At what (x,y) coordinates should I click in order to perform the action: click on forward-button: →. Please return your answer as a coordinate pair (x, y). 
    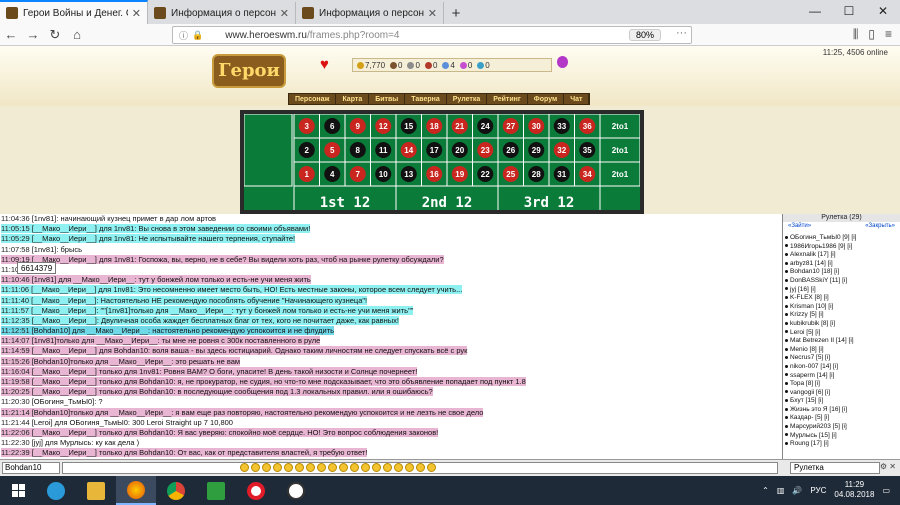
    Looking at the image, I should click on (33, 34).